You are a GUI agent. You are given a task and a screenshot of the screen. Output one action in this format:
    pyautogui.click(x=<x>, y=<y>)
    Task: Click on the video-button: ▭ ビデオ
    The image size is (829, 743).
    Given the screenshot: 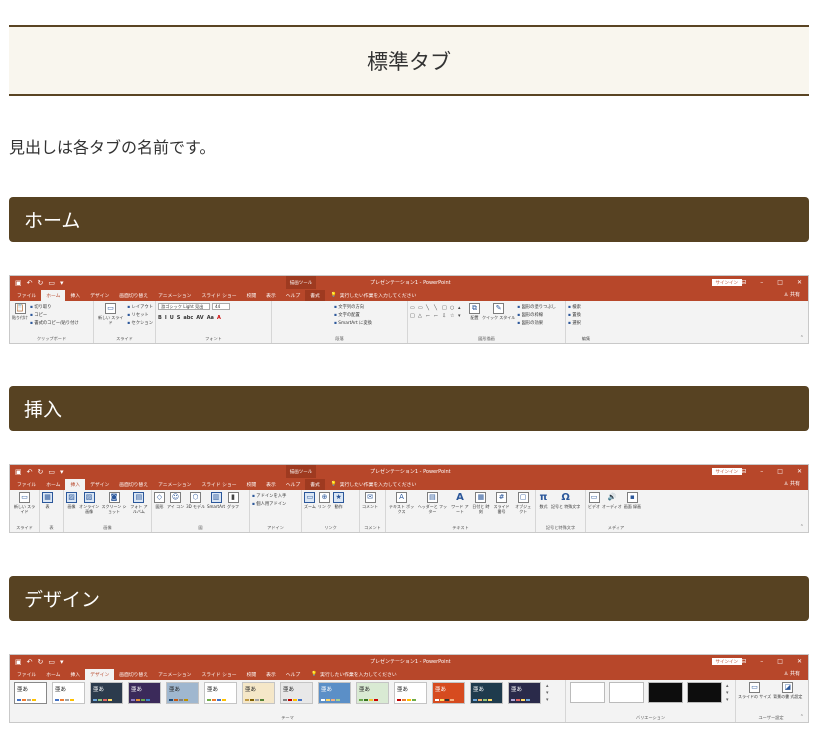 What is the action you would take?
    pyautogui.click(x=594, y=500)
    